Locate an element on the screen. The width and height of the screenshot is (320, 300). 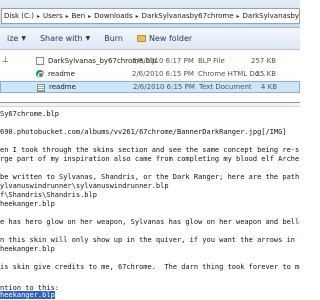
organize-button: ize ▼ is located at coordinates (16, 39).